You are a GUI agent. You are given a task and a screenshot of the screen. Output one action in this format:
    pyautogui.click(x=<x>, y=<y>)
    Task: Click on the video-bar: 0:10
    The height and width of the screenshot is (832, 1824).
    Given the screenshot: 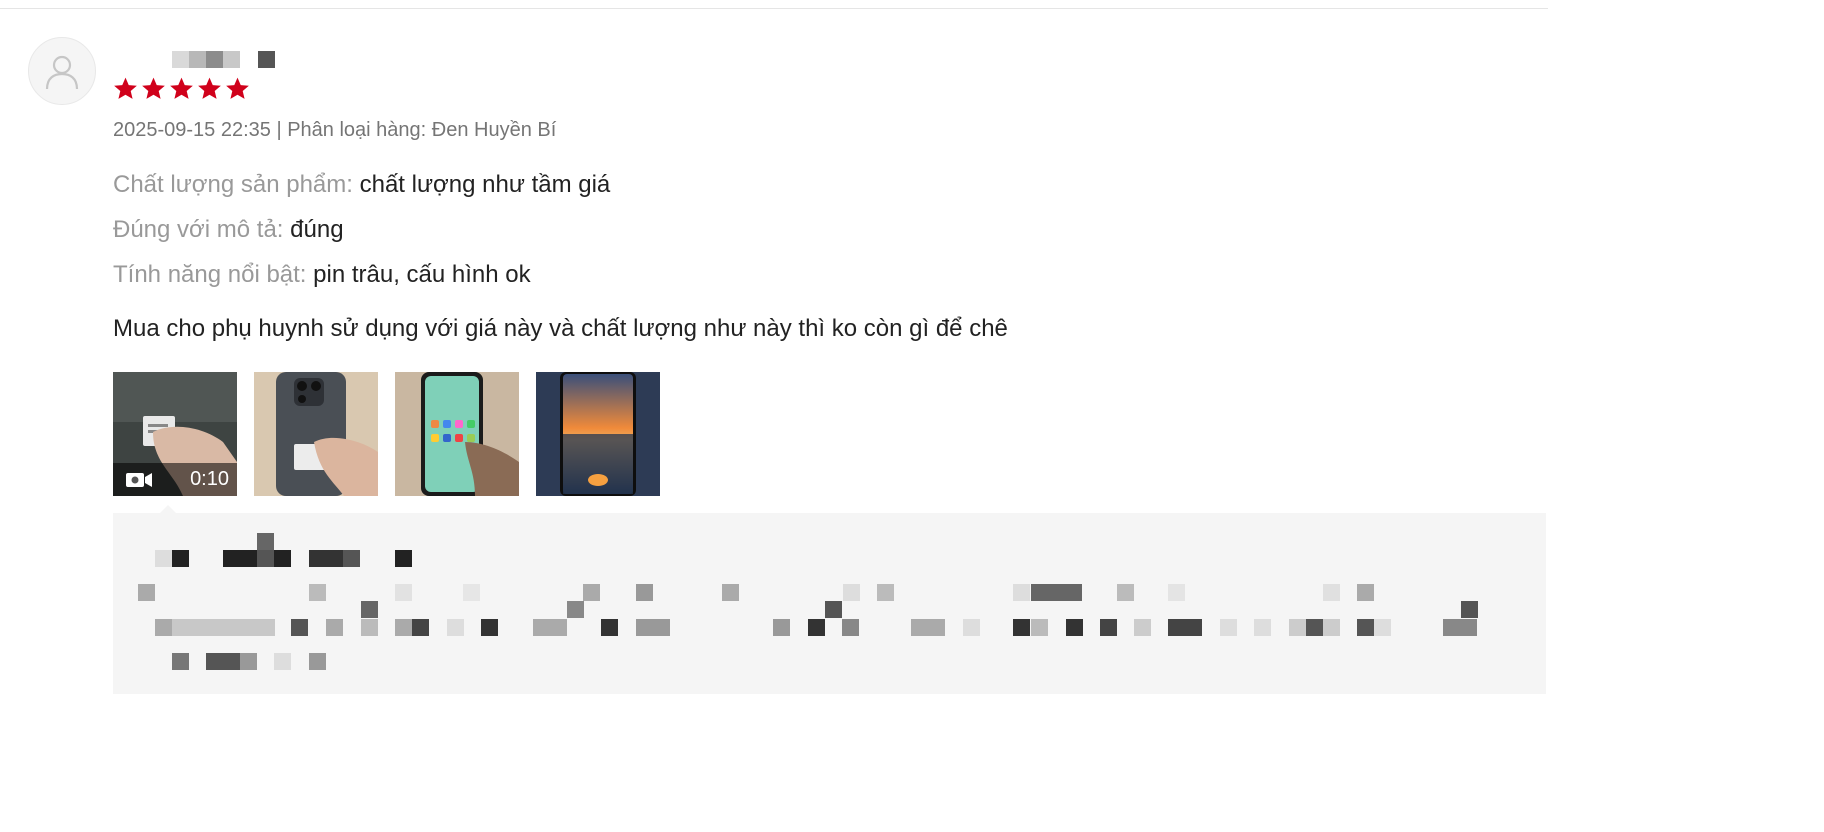 What is the action you would take?
    pyautogui.click(x=175, y=479)
    